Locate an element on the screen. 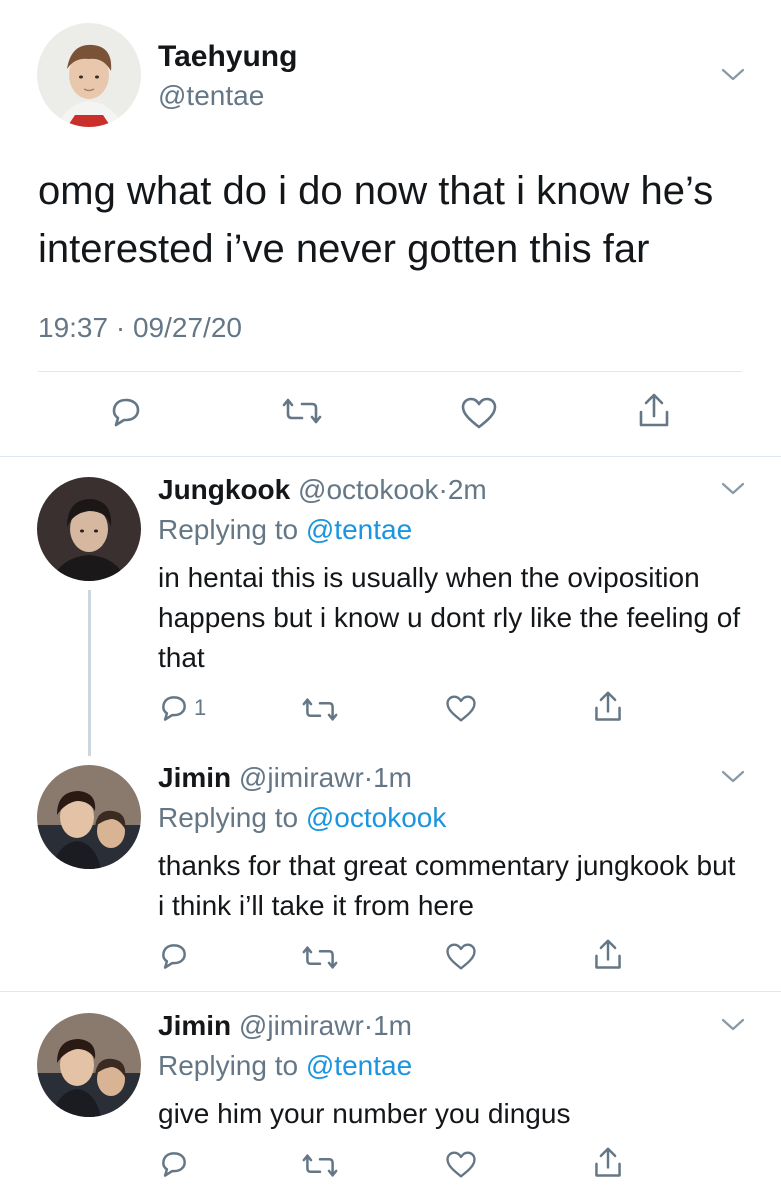 The height and width of the screenshot is (1200, 781). tweet-date: 09/27/20 is located at coordinates (187, 327).